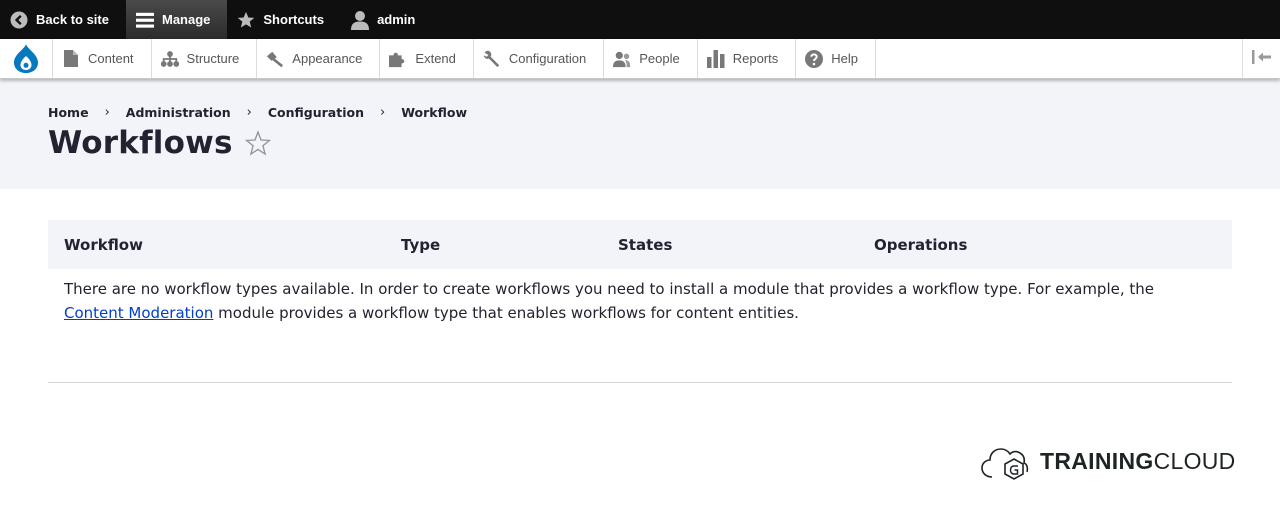 This screenshot has width=1280, height=530. I want to click on add-shortcut-star-icon, so click(257, 143).